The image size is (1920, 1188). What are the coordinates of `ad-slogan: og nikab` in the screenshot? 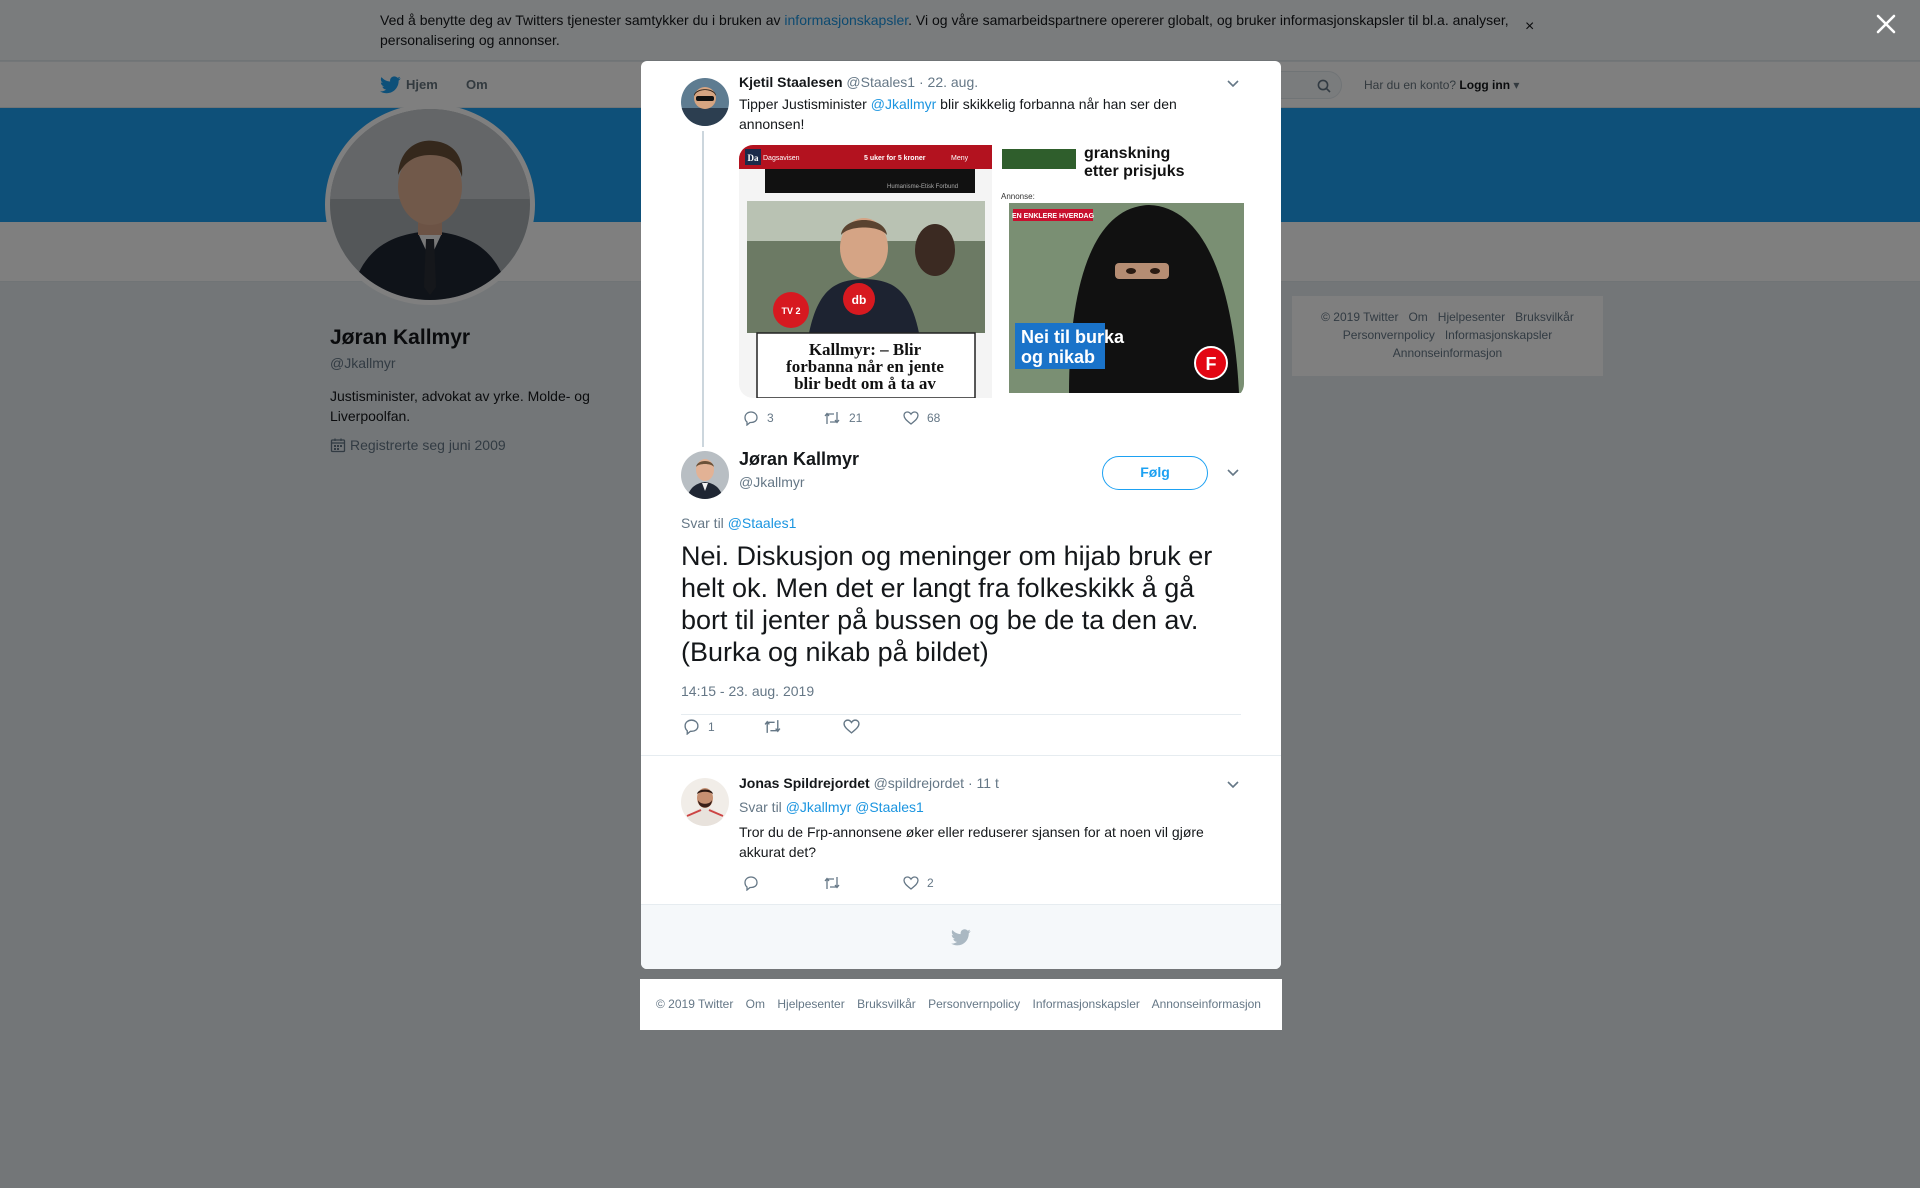 It's located at (1058, 357).